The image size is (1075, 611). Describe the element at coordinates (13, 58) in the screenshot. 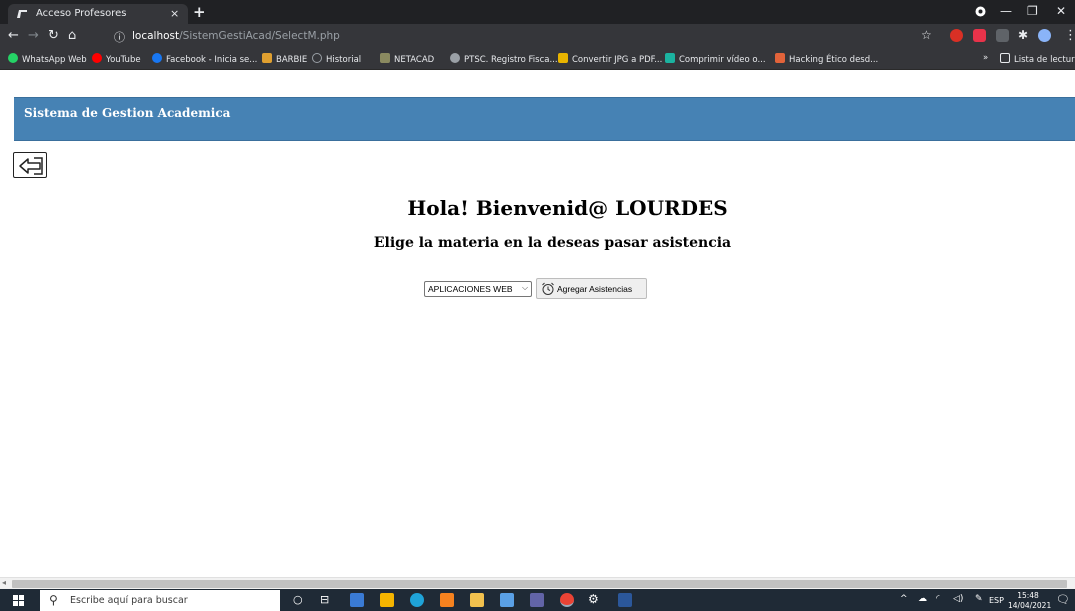

I see `whatsapp-icon` at that location.